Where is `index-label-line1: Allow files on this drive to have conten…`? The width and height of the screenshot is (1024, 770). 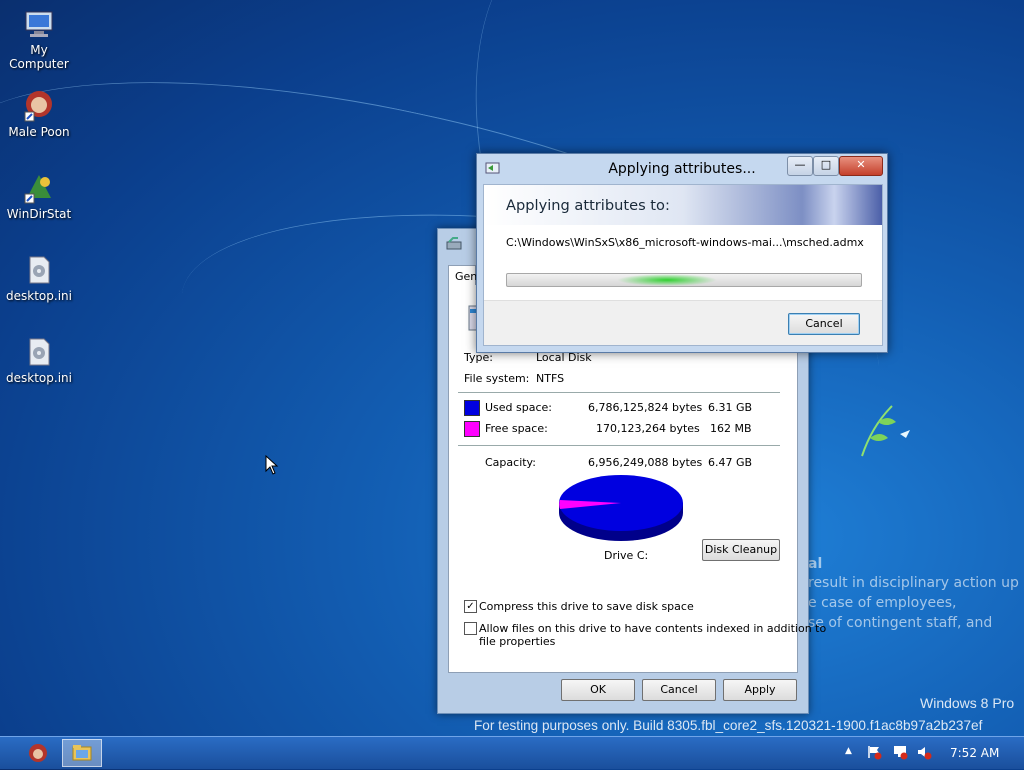 index-label-line1: Allow files on this drive to have conten… is located at coordinates (653, 628).